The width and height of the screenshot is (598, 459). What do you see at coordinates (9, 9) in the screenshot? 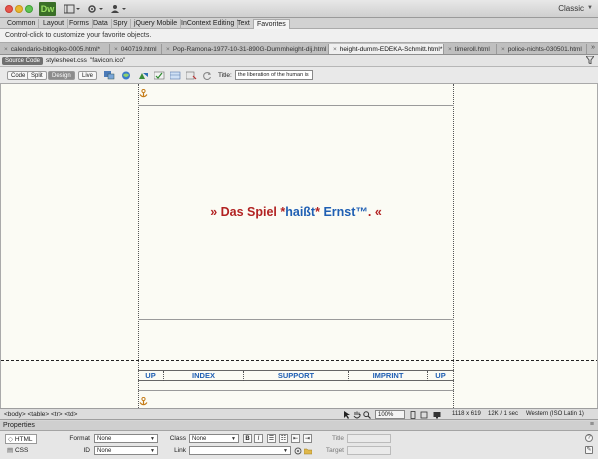
I see `close-window-button` at bounding box center [9, 9].